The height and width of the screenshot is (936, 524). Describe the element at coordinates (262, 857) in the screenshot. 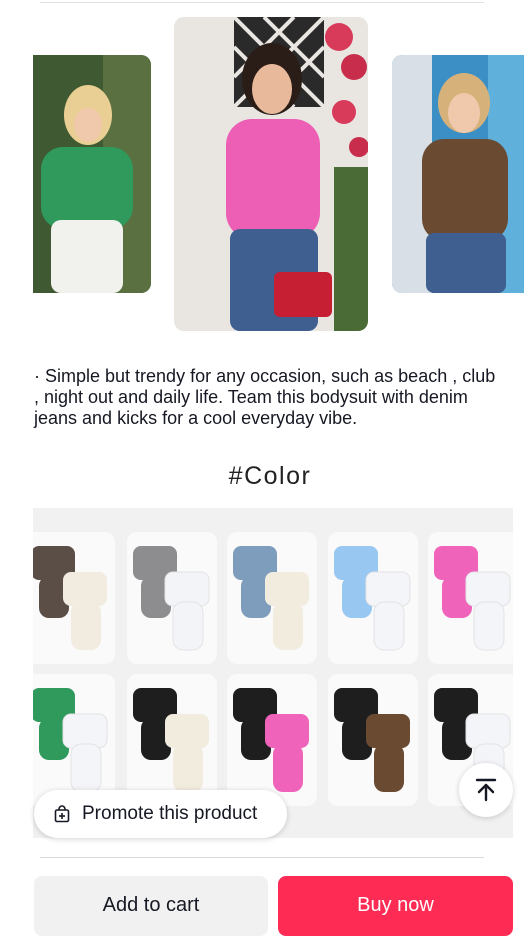

I see `section-divider` at that location.